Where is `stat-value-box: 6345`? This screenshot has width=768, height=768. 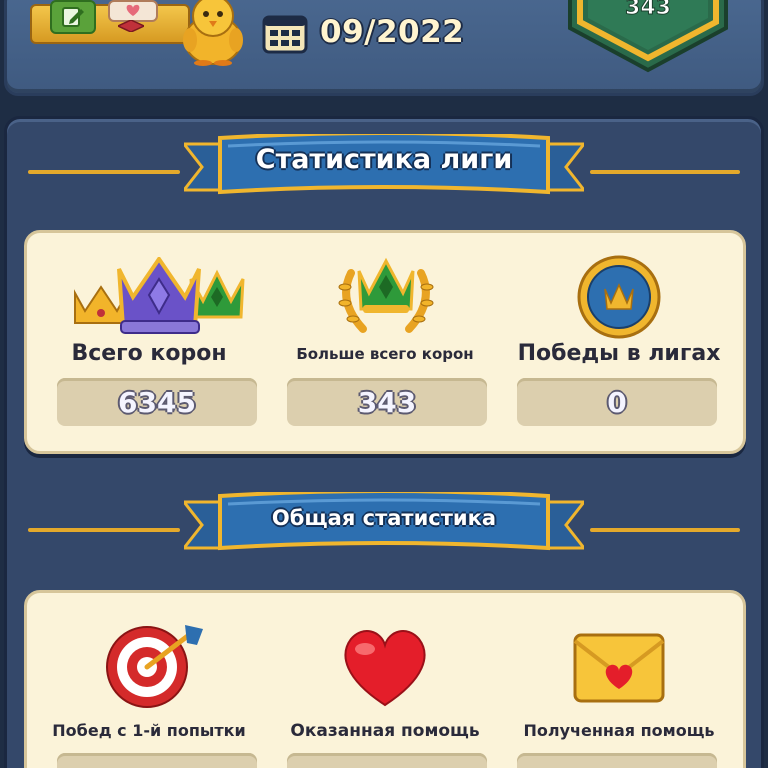 stat-value-box: 6345 is located at coordinates (157, 402).